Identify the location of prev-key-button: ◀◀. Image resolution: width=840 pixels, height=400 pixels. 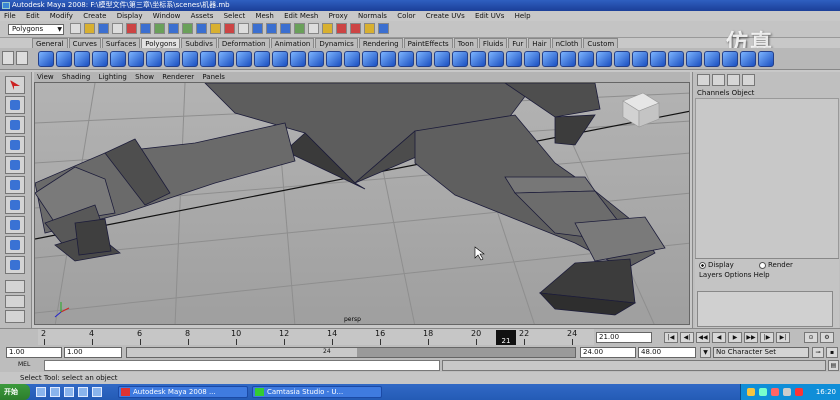
(703, 337).